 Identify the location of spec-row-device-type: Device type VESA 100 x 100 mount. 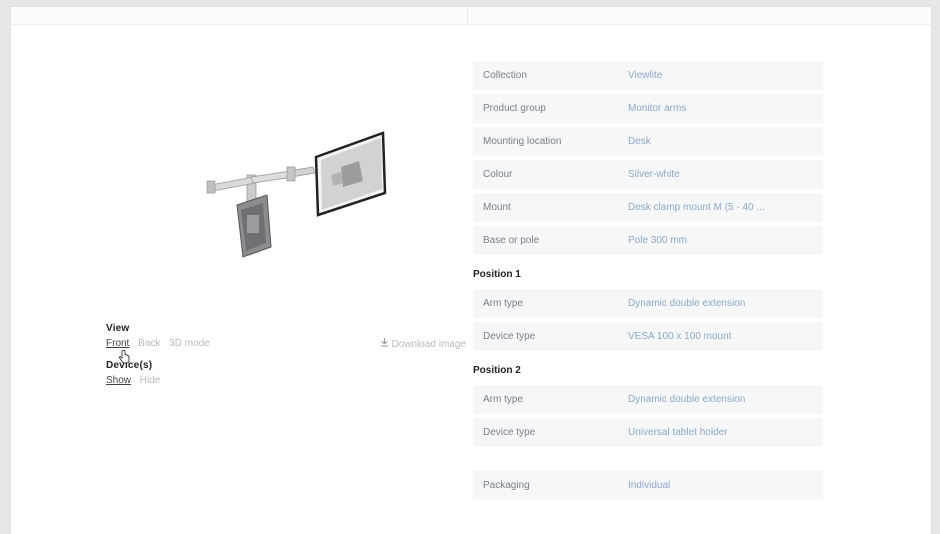
(648, 336).